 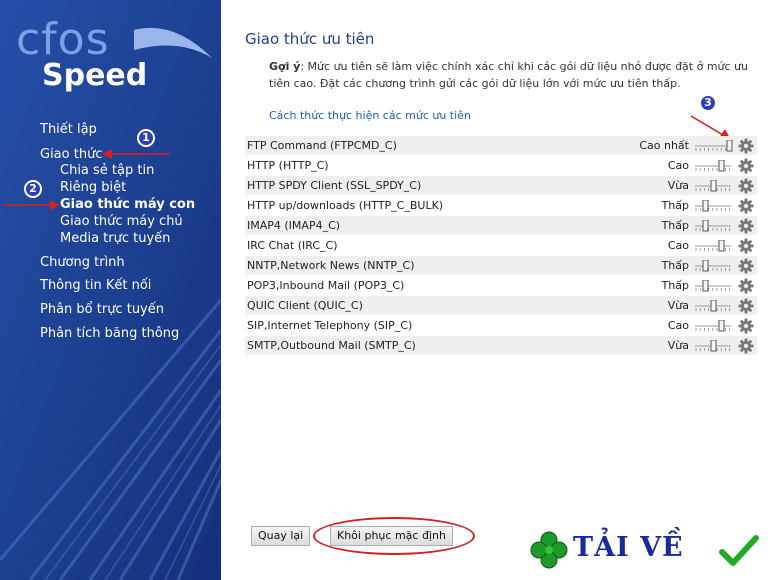 What do you see at coordinates (127, 204) in the screenshot?
I see `nav-item-client-protocols: Giao thức máy con` at bounding box center [127, 204].